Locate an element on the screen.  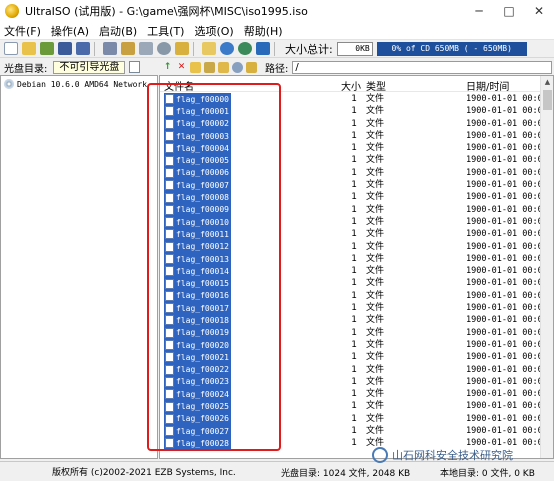
disc-directory-header: 光盘目录: 不可引导光盘 is located at coordinates (79, 67).